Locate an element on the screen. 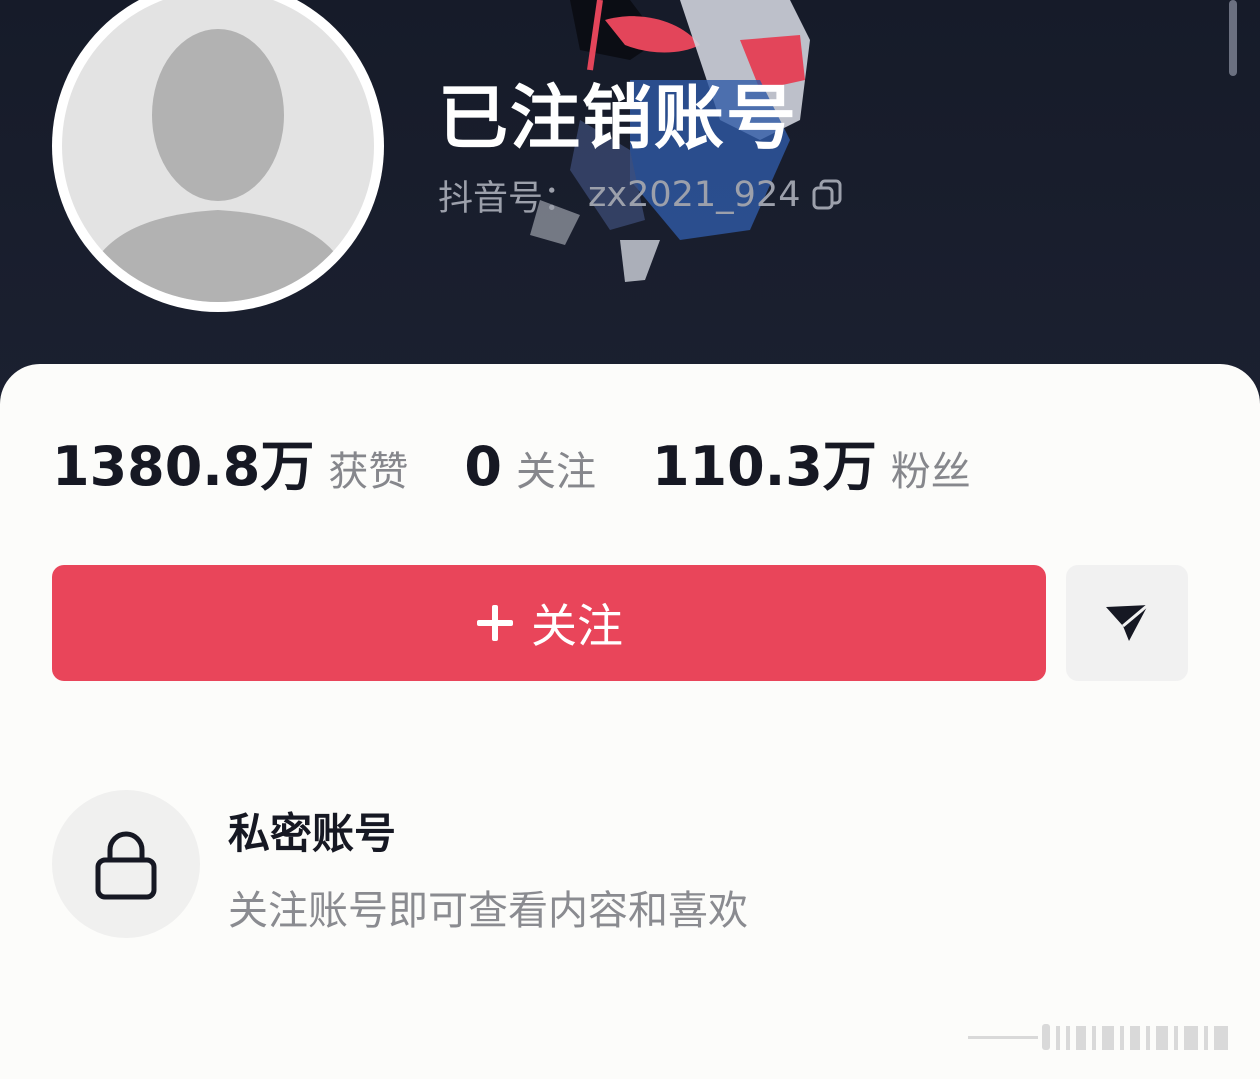 Image resolution: width=1260 pixels, height=1079 pixels. stat-following-label: 关注 is located at coordinates (555, 472).